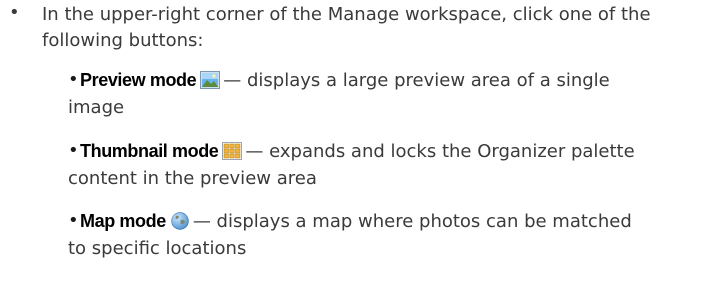  What do you see at coordinates (138, 80) in the screenshot?
I see `preview-mode-term: Preview mode` at bounding box center [138, 80].